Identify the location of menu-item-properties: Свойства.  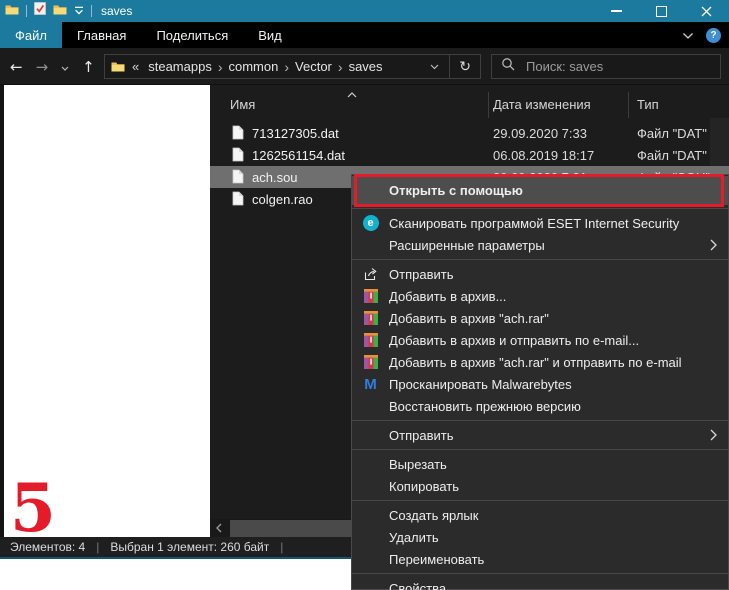
(540, 583).